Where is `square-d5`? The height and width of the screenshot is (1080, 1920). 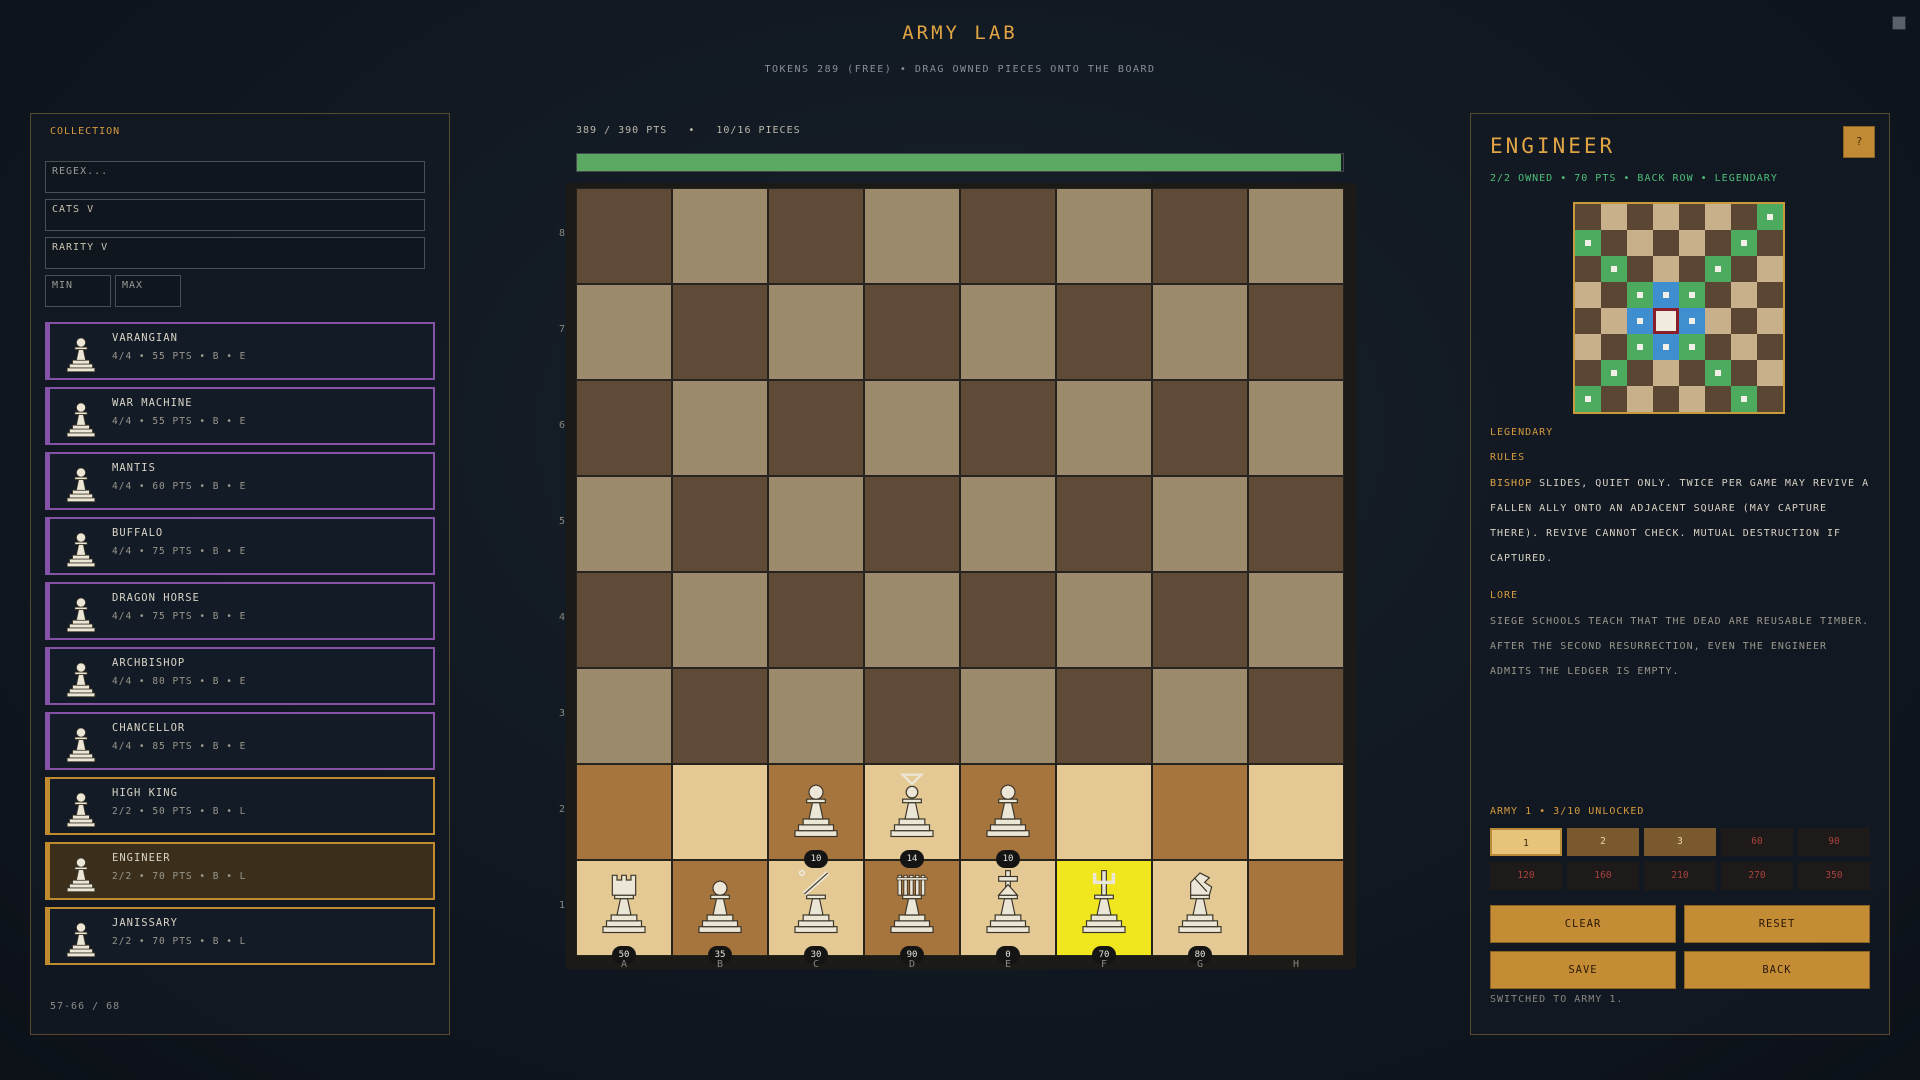 square-d5 is located at coordinates (912, 524).